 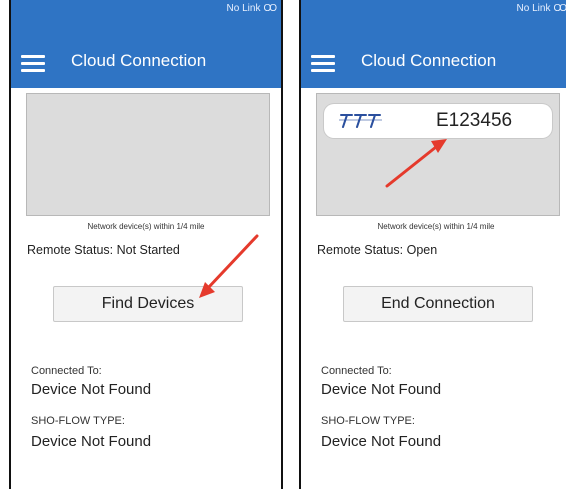 I want to click on device-id: E123456, so click(x=474, y=120).